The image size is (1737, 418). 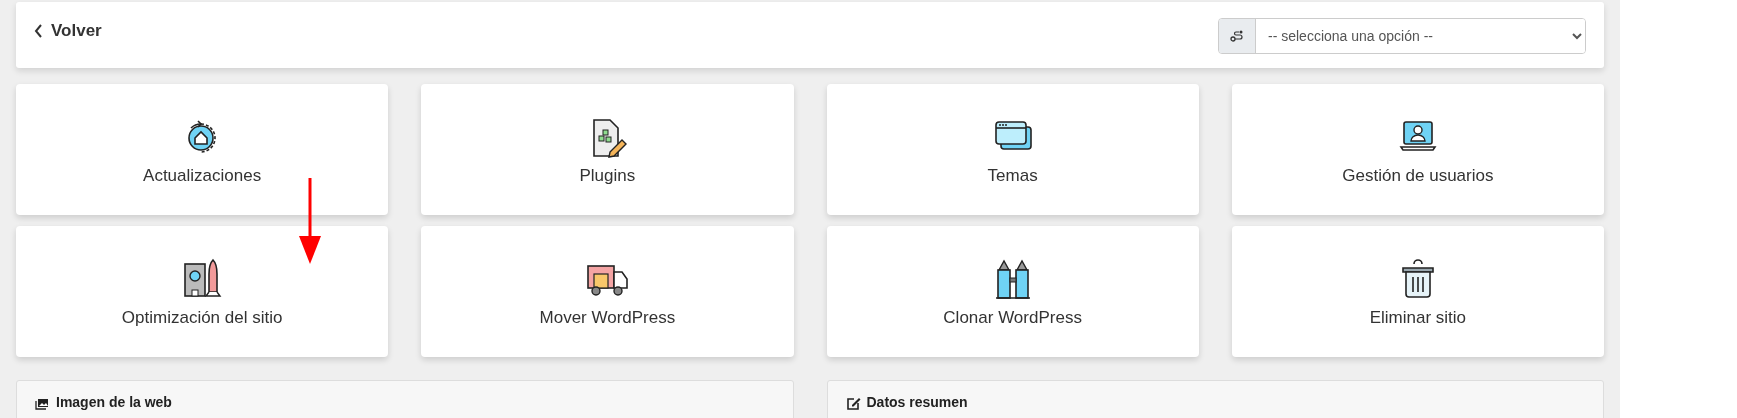 I want to click on tool-tile: Temas, so click(x=1012, y=149).